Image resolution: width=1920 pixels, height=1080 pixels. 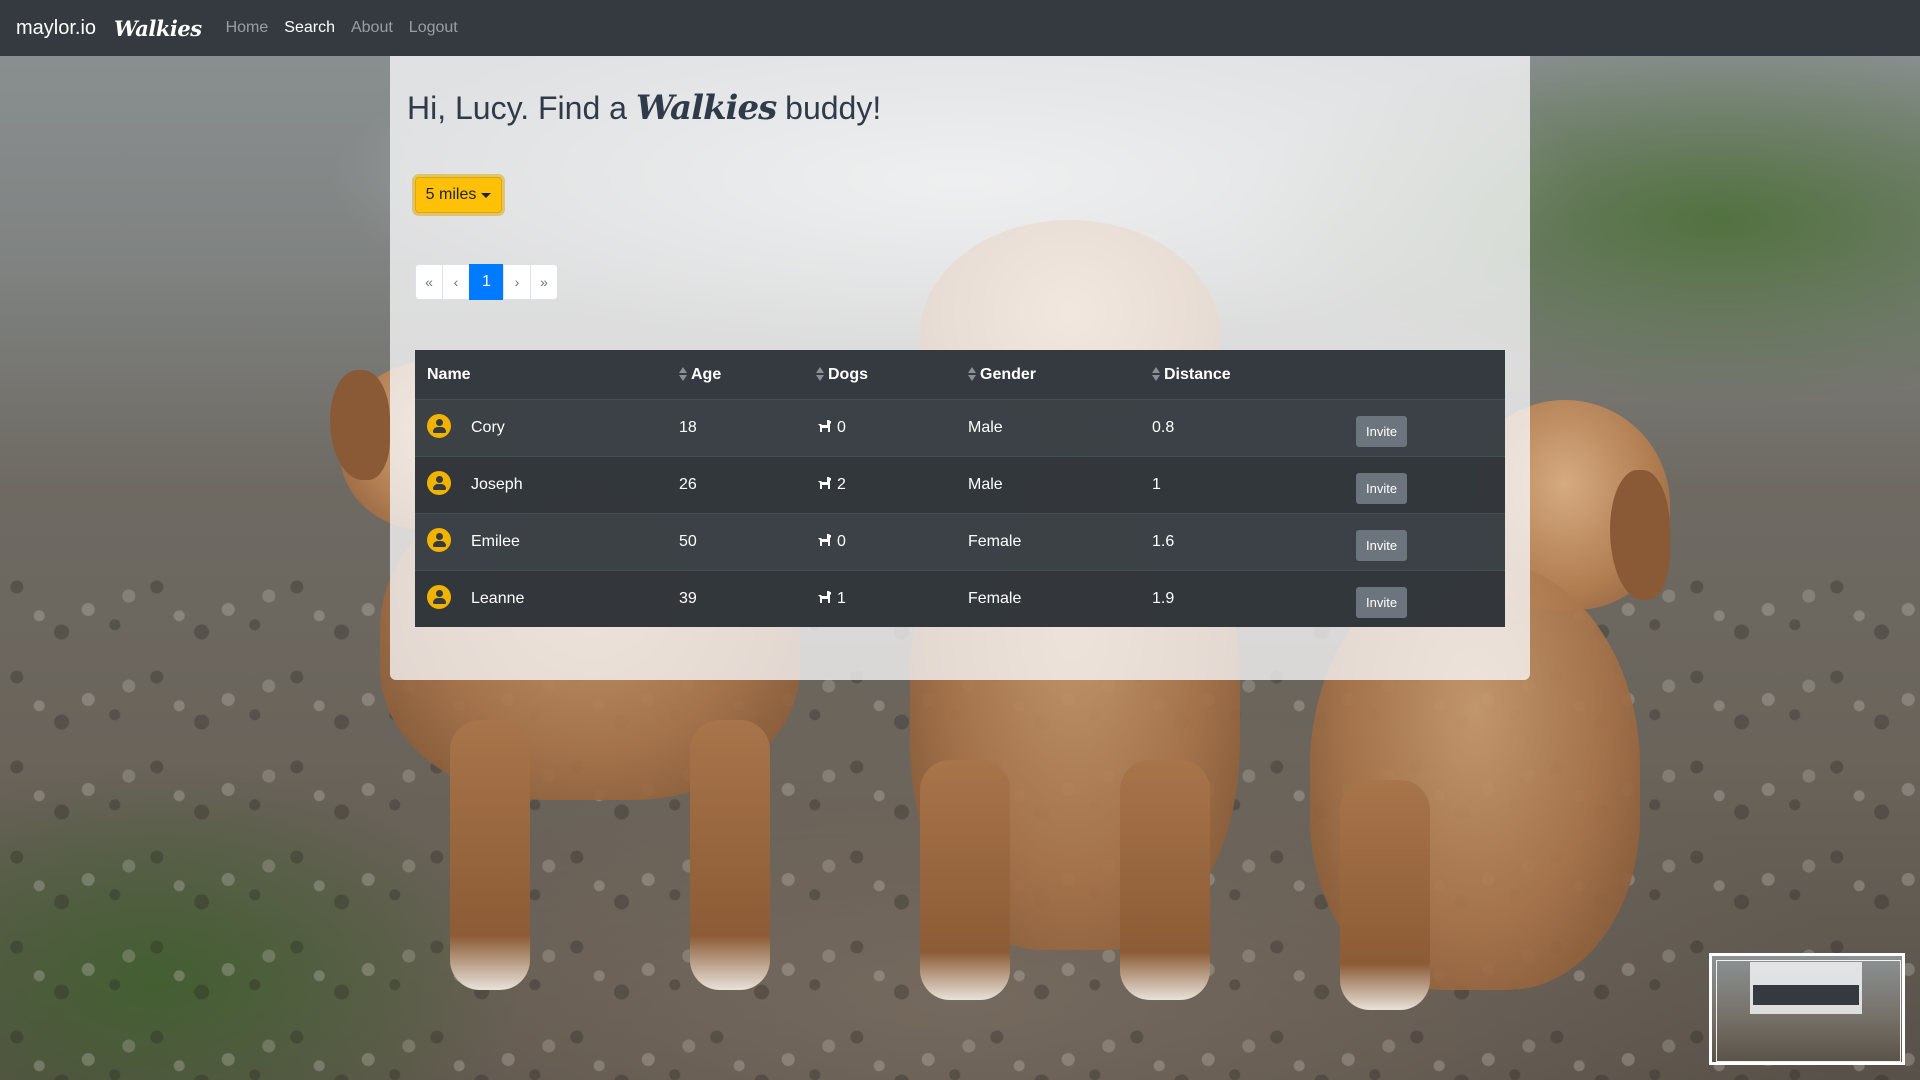 What do you see at coordinates (451, 194) in the screenshot?
I see `distance-dropdown-label: 5 miles` at bounding box center [451, 194].